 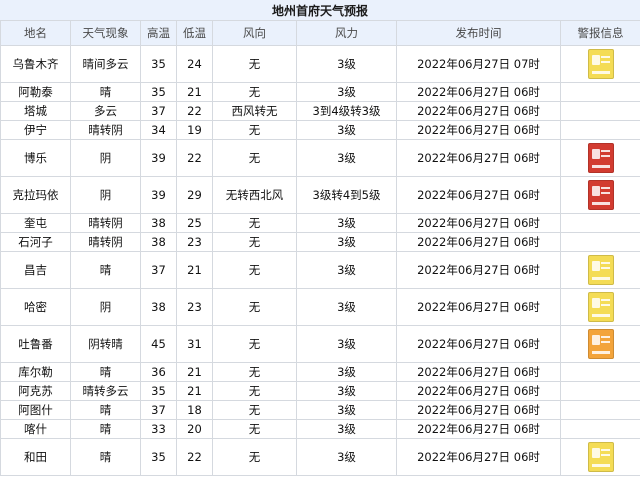 I want to click on low-temp-cell: 20, so click(x=194, y=429).